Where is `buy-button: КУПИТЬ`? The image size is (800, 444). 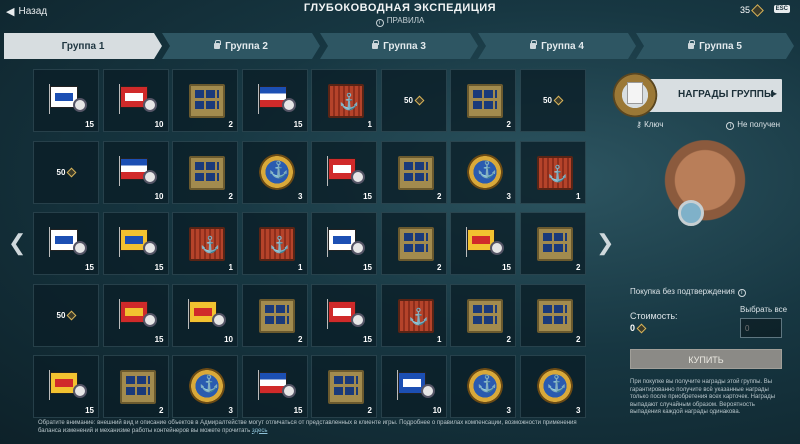
buy-button: КУПИТЬ is located at coordinates (706, 359).